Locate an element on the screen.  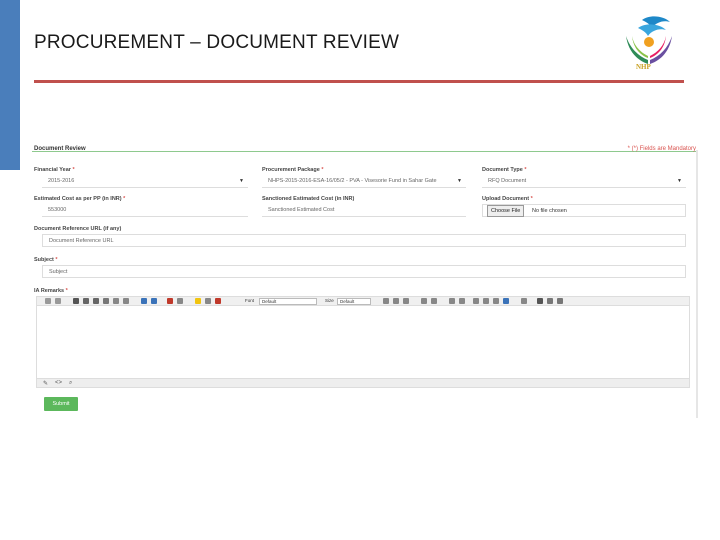
highlight-icon is located at coordinates (198, 301).